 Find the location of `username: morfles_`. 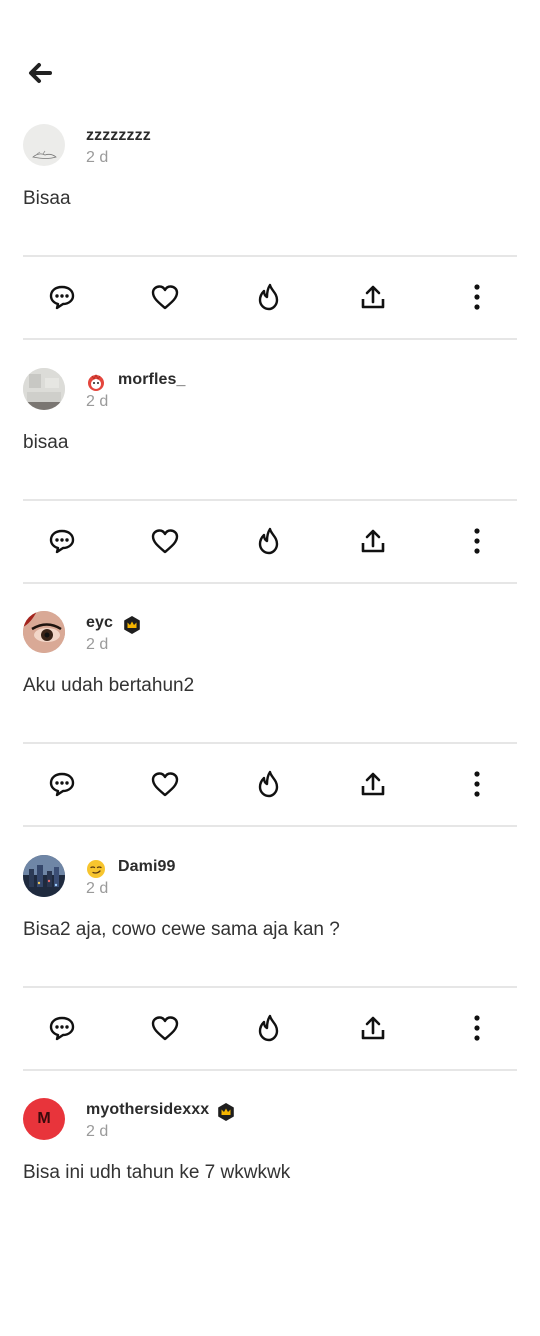

username: morfles_ is located at coordinates (152, 380).